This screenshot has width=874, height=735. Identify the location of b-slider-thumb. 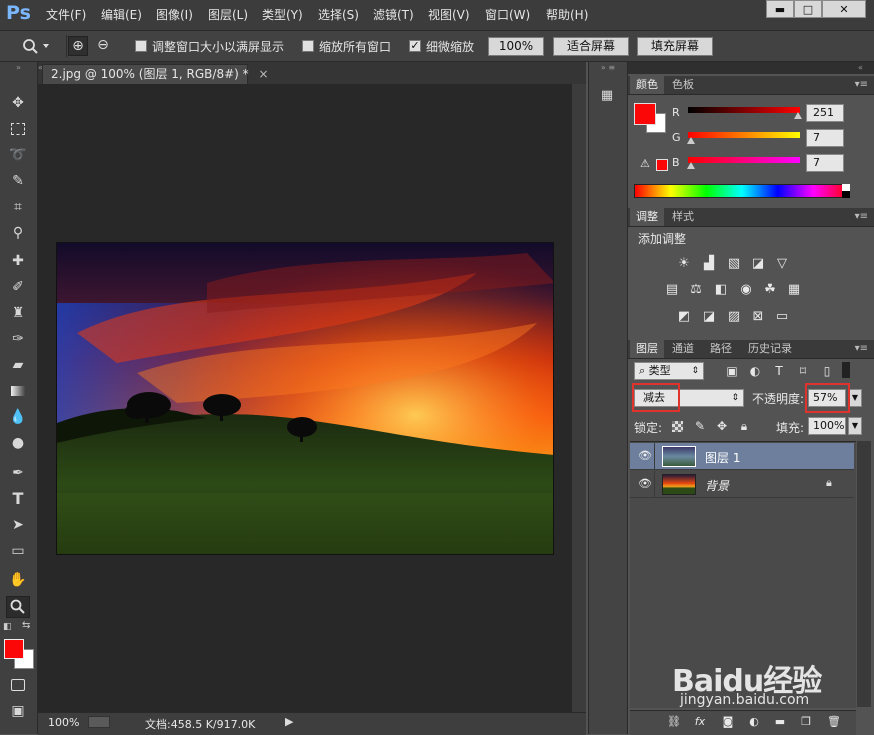
(691, 165).